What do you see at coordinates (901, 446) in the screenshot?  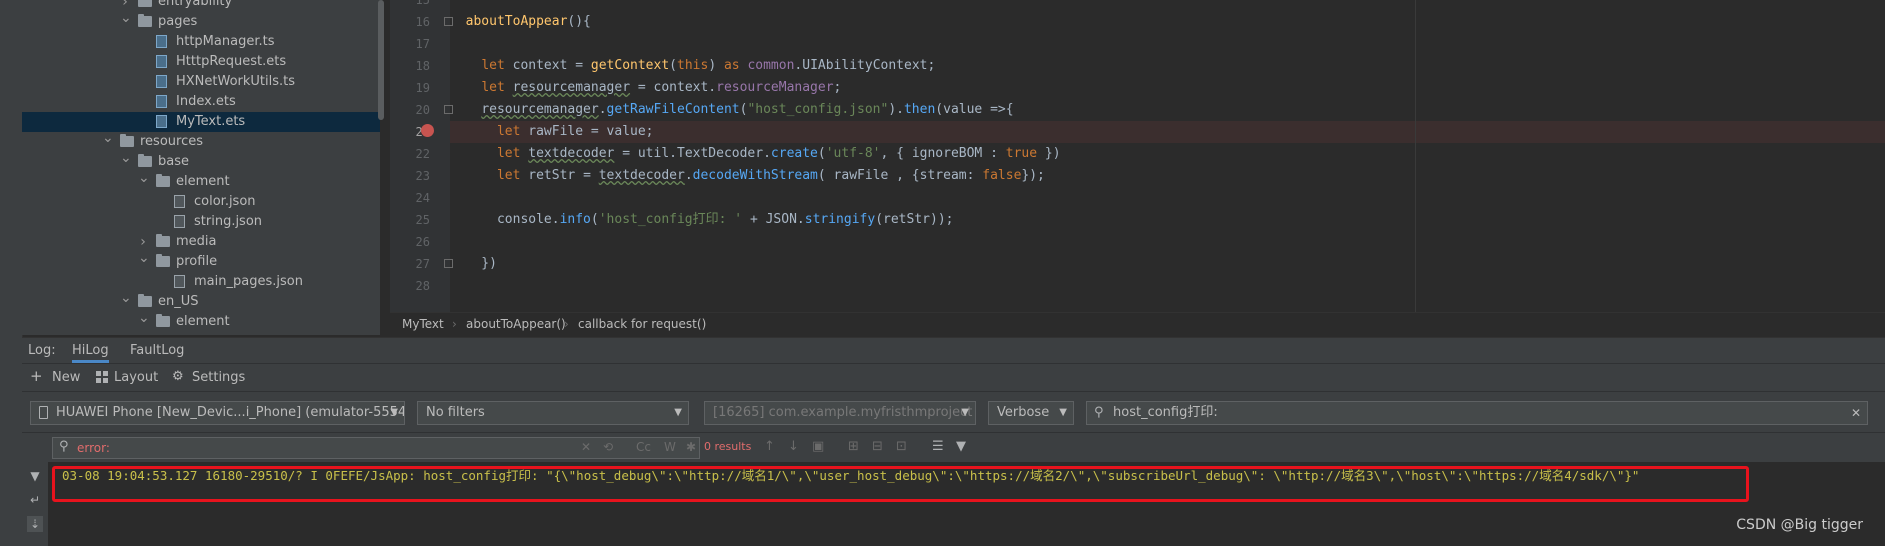 I see `toggle-occurrence-icon: ⊡` at bounding box center [901, 446].